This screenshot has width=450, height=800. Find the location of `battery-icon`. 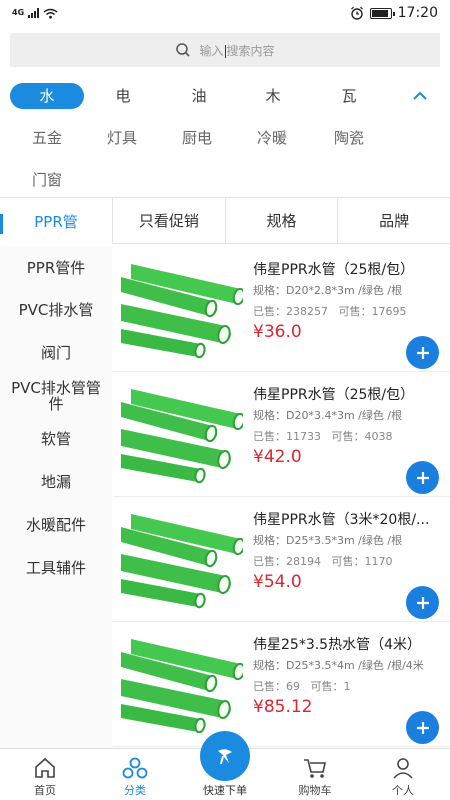

battery-icon is located at coordinates (382, 13).